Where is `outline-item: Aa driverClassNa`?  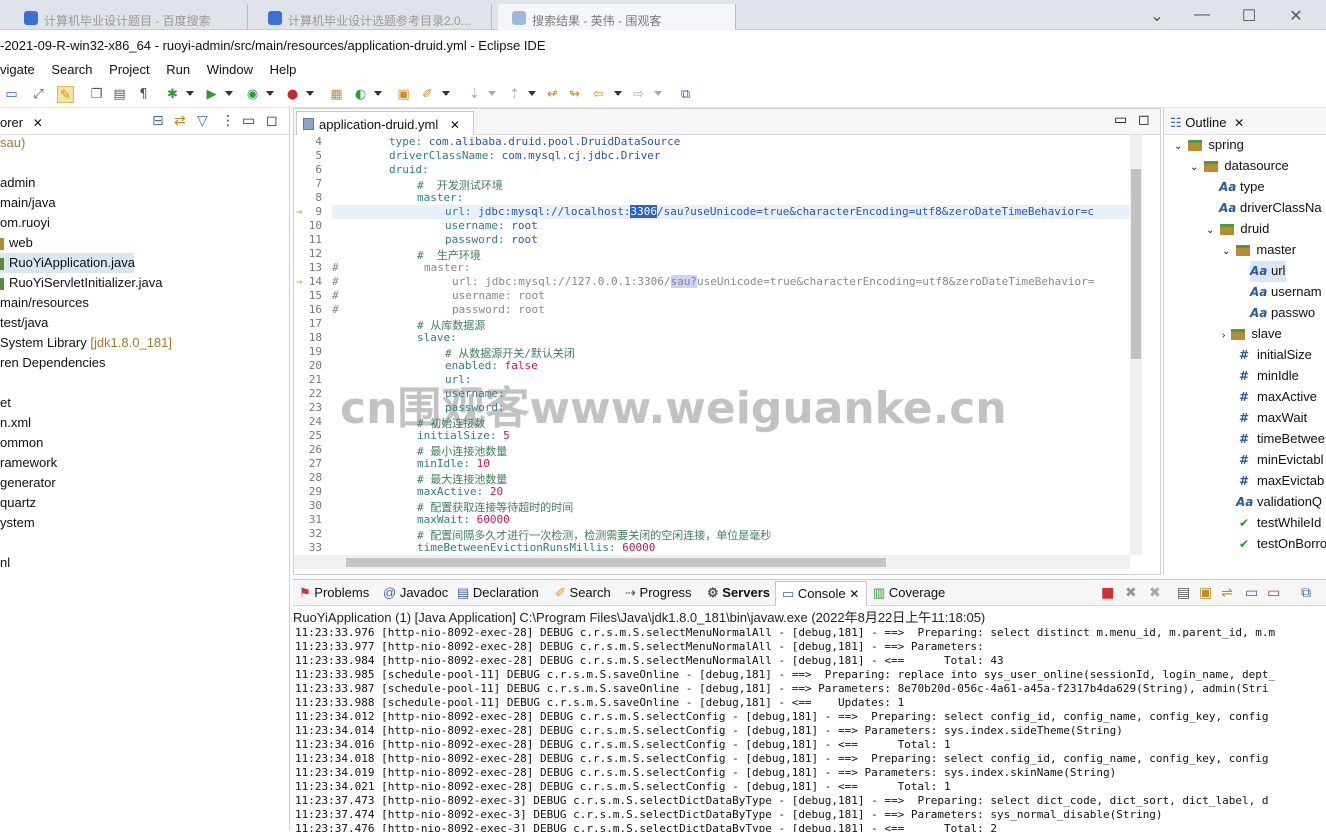
outline-item: Aa driverClassNa is located at coordinates (1270, 208).